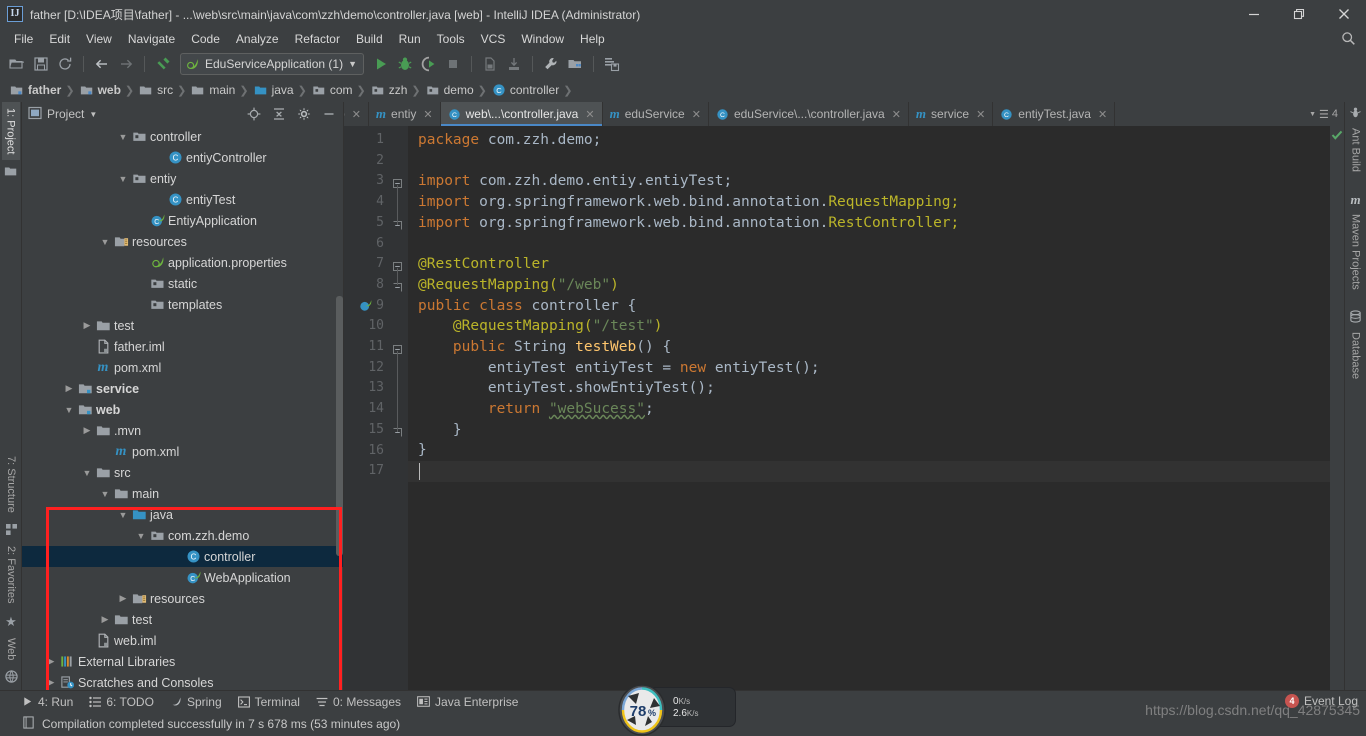  I want to click on tree-item-resources: ▶ resources, so click(182, 598).